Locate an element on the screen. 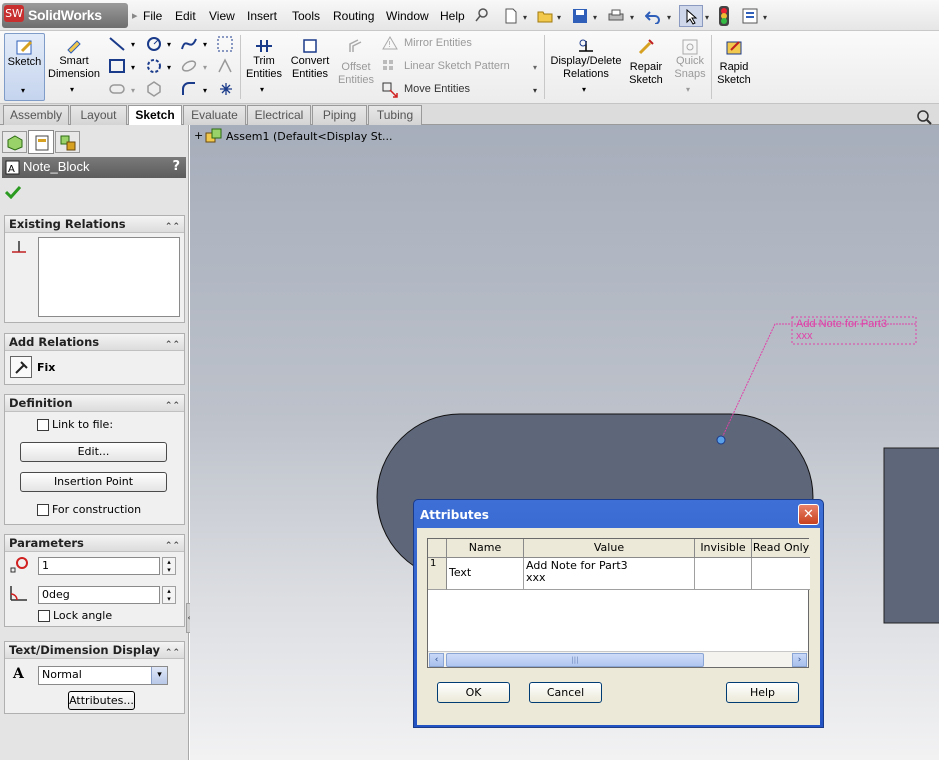 The height and width of the screenshot is (760, 939). scroll-left-icon: ‹ is located at coordinates (436, 660).